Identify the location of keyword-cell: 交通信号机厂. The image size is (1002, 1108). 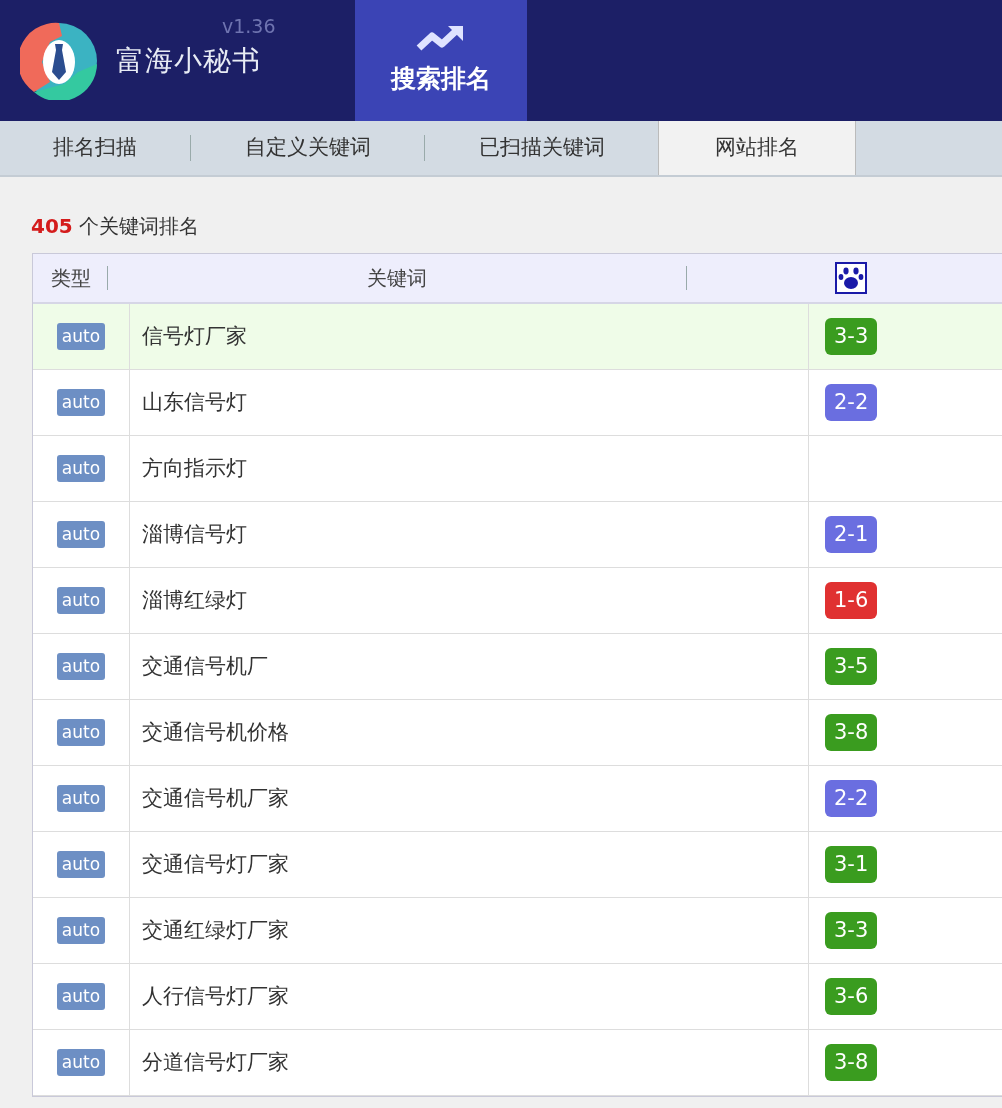
(469, 666).